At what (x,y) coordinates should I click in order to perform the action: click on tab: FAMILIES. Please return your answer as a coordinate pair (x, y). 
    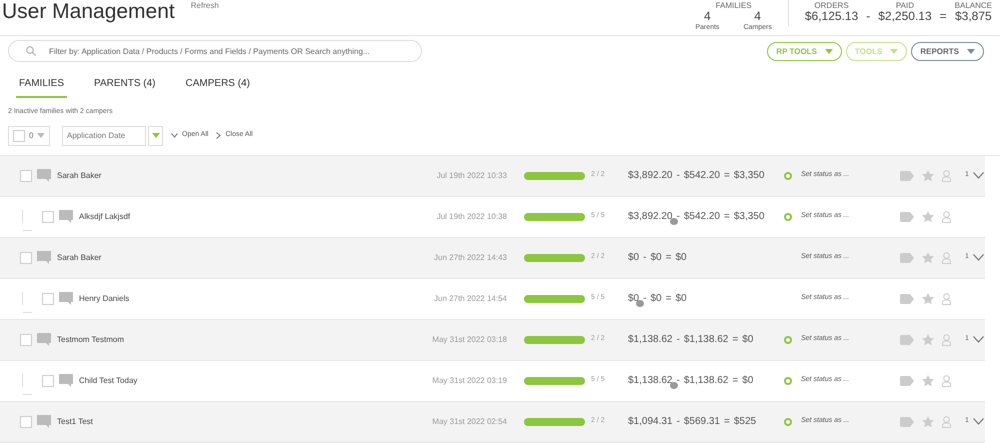
    Looking at the image, I should click on (42, 87).